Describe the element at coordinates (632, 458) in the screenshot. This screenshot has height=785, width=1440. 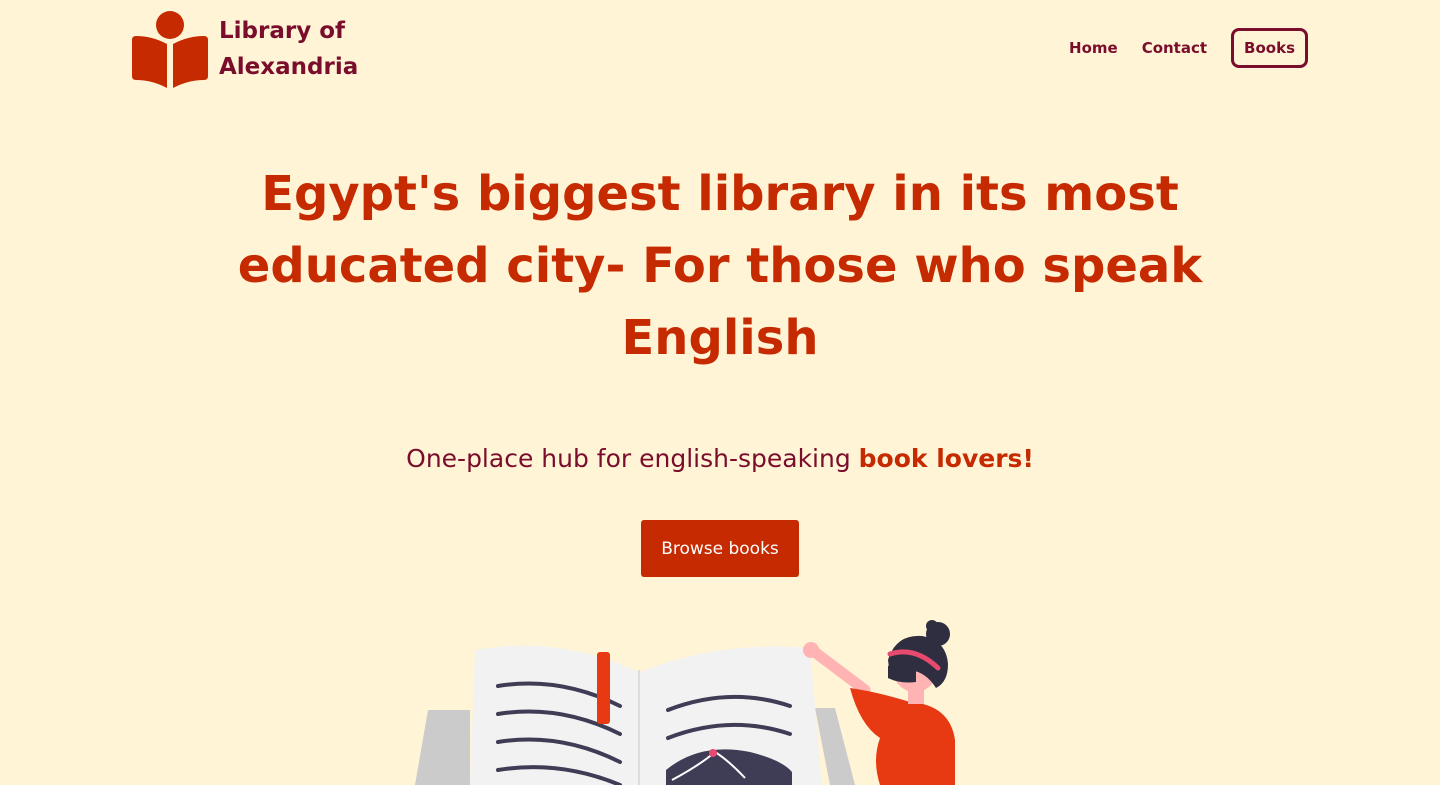
I see `tagline-text: One-place hub for english-speaking` at that location.